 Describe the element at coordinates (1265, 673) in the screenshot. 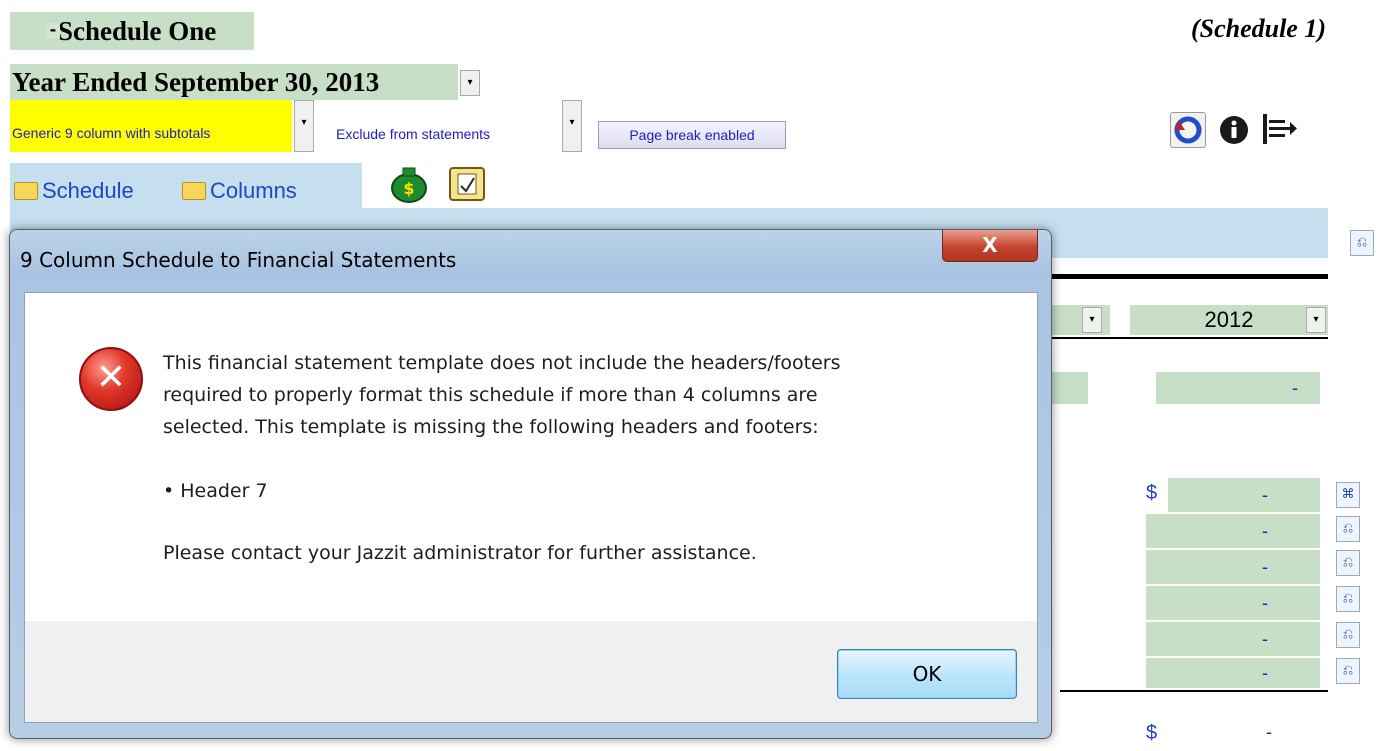

I see `cell-row-6-value: -` at that location.